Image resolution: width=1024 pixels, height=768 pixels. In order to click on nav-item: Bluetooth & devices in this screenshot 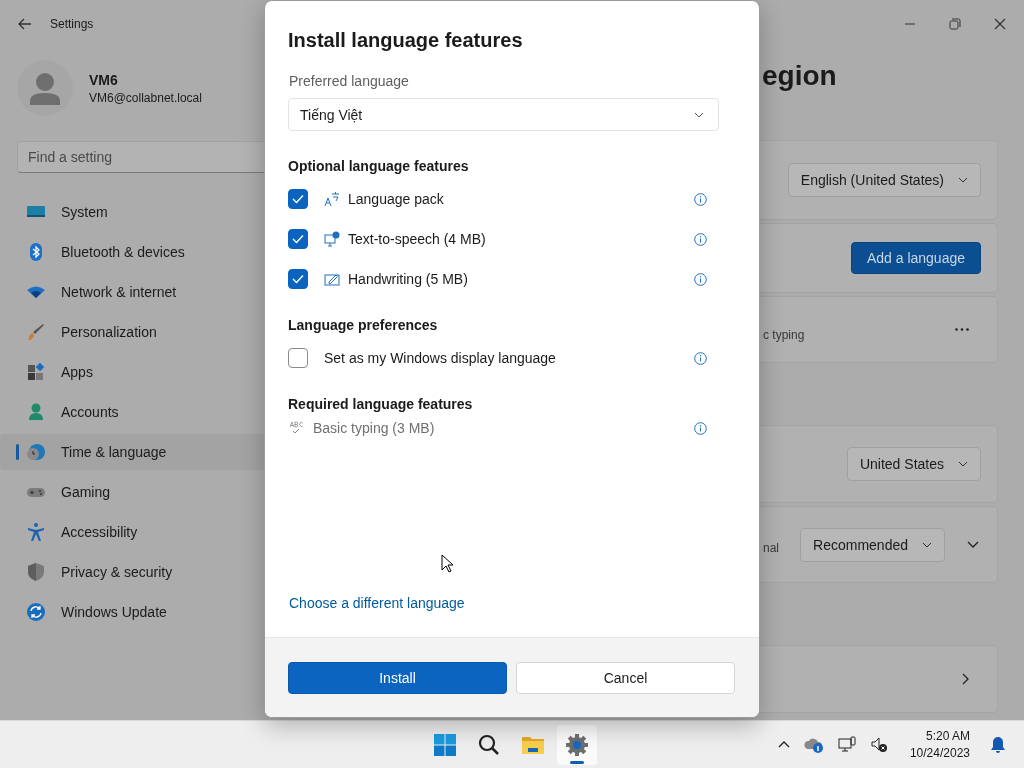, I will do `click(132, 252)`.